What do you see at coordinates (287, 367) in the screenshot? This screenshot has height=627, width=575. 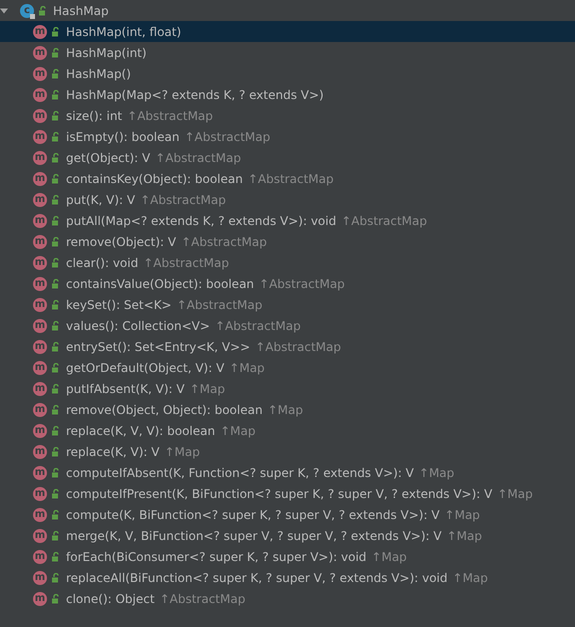 I see `tree-item: m getOrDefault(Object, V): V ↑Map` at bounding box center [287, 367].